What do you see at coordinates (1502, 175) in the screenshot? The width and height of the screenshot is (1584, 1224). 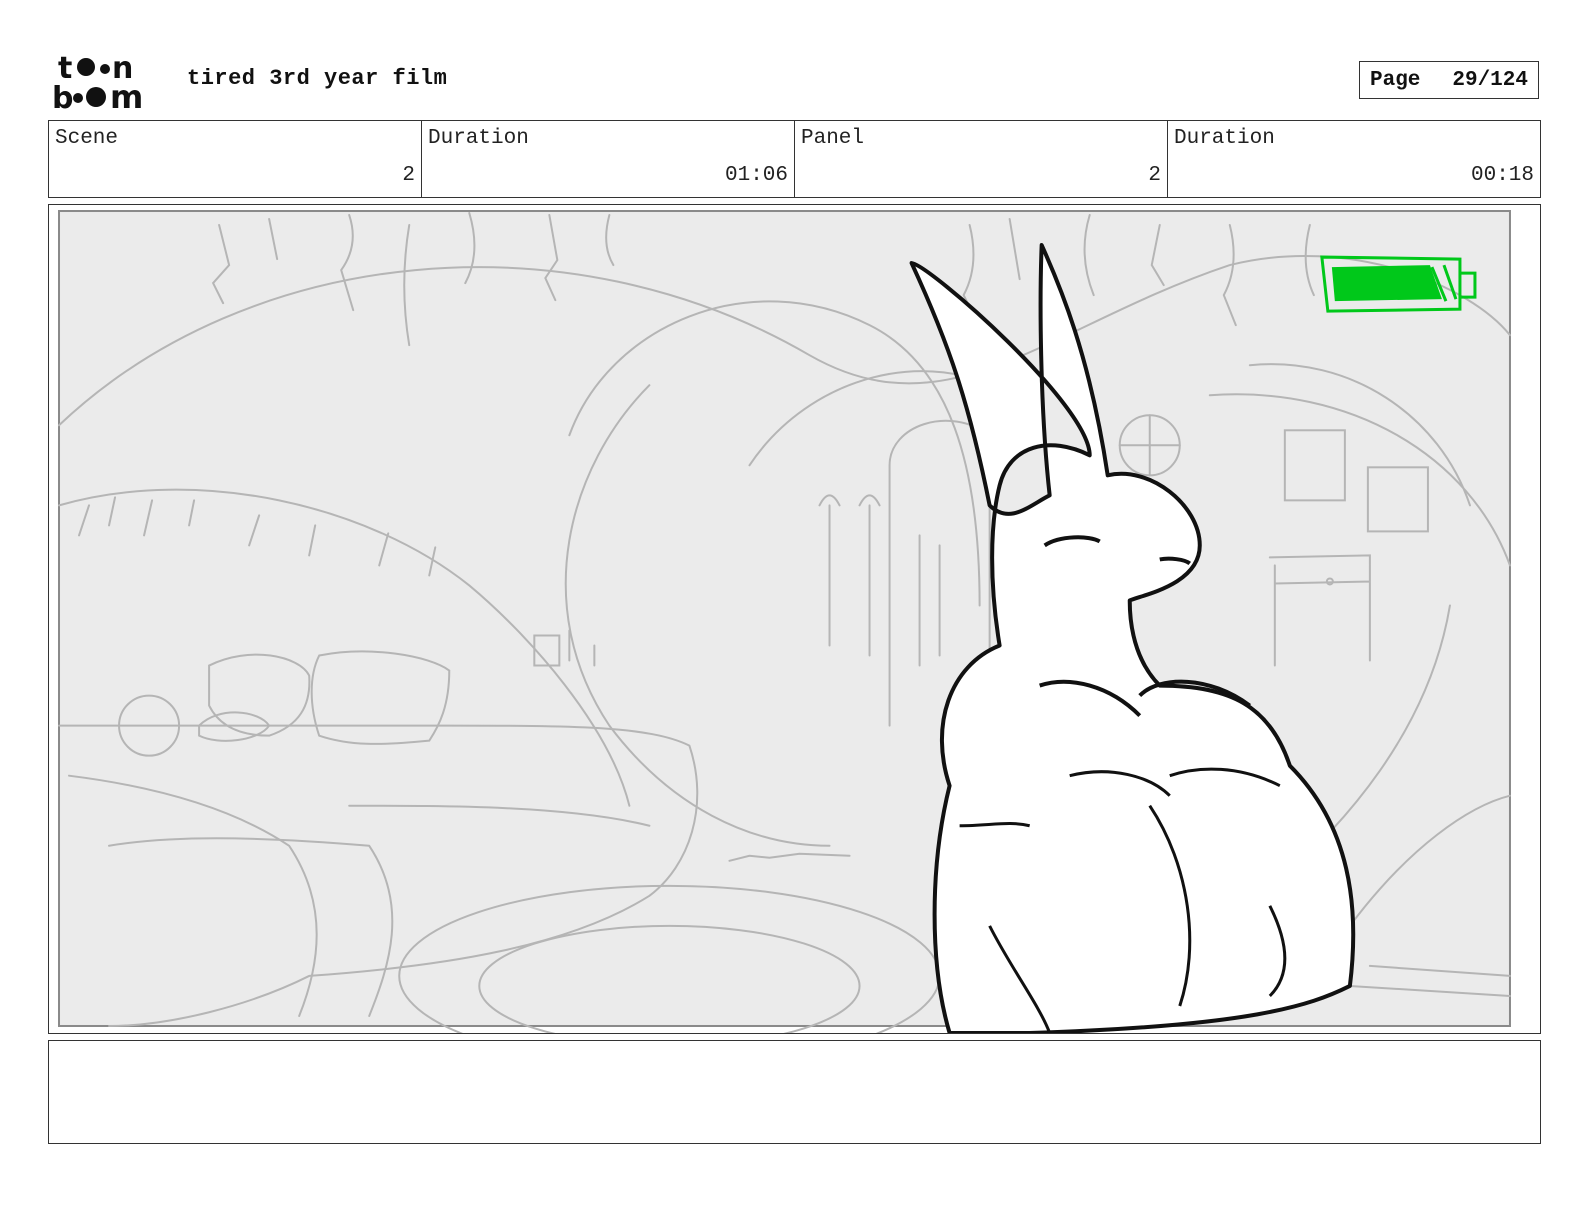 I see `panel-duration-value: 00:18` at bounding box center [1502, 175].